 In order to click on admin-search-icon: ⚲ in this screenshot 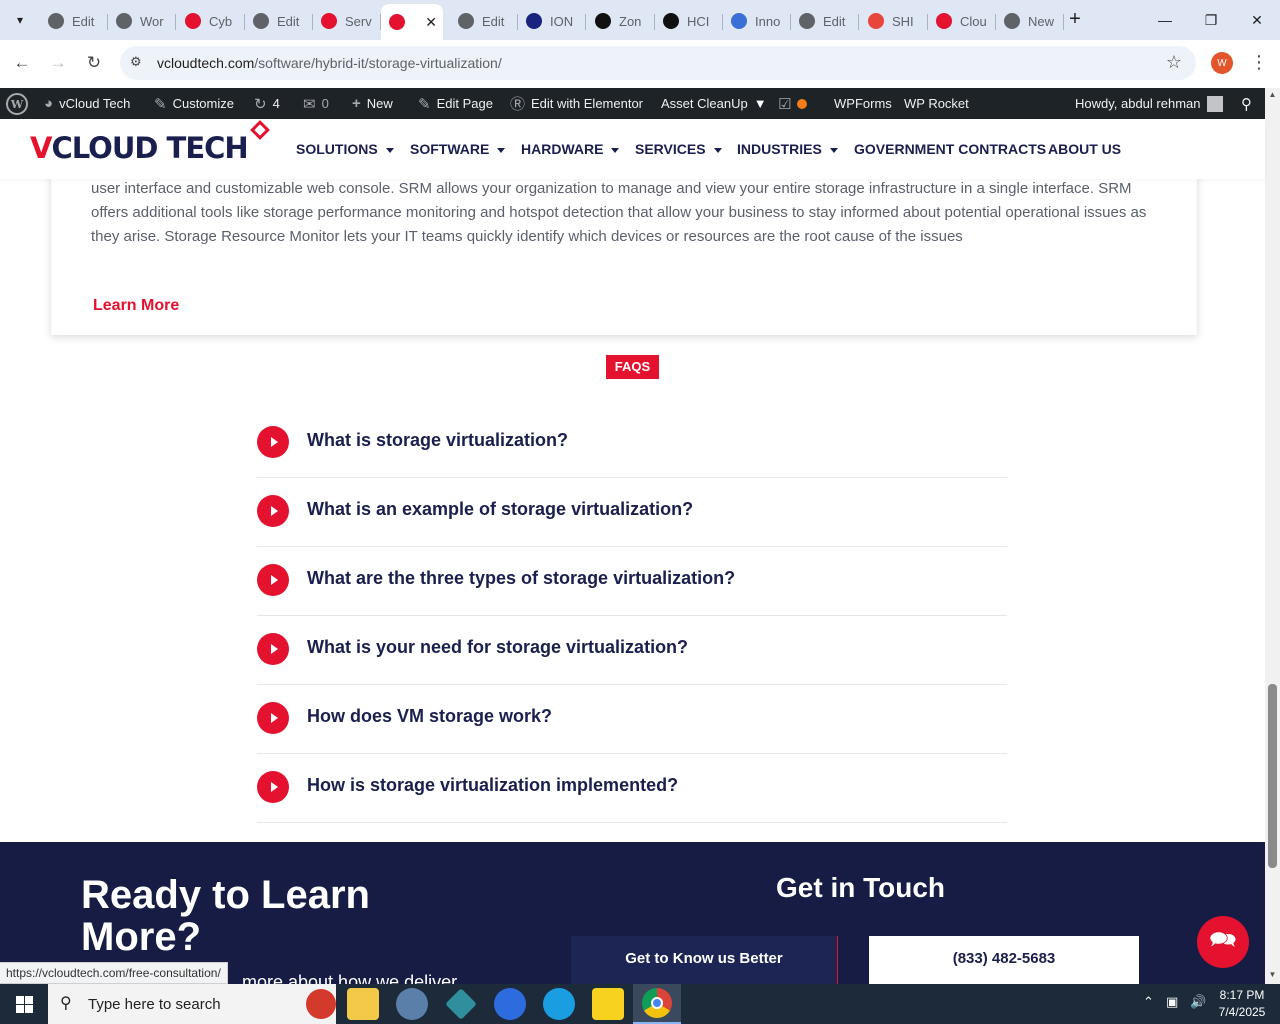, I will do `click(1246, 103)`.